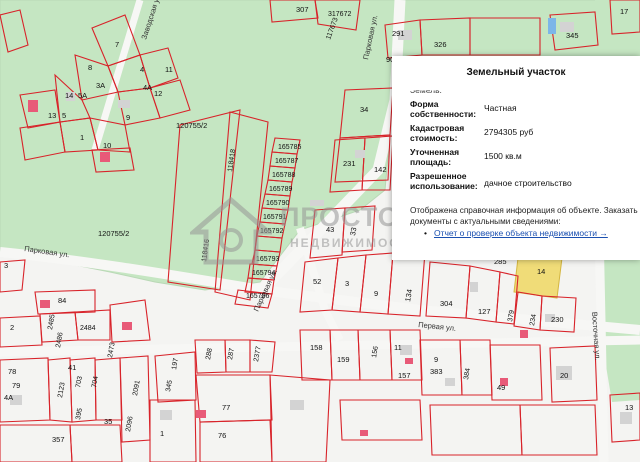 The height and width of the screenshot is (462, 640). I want to click on popup-cut-label: Земель:, so click(426, 90).